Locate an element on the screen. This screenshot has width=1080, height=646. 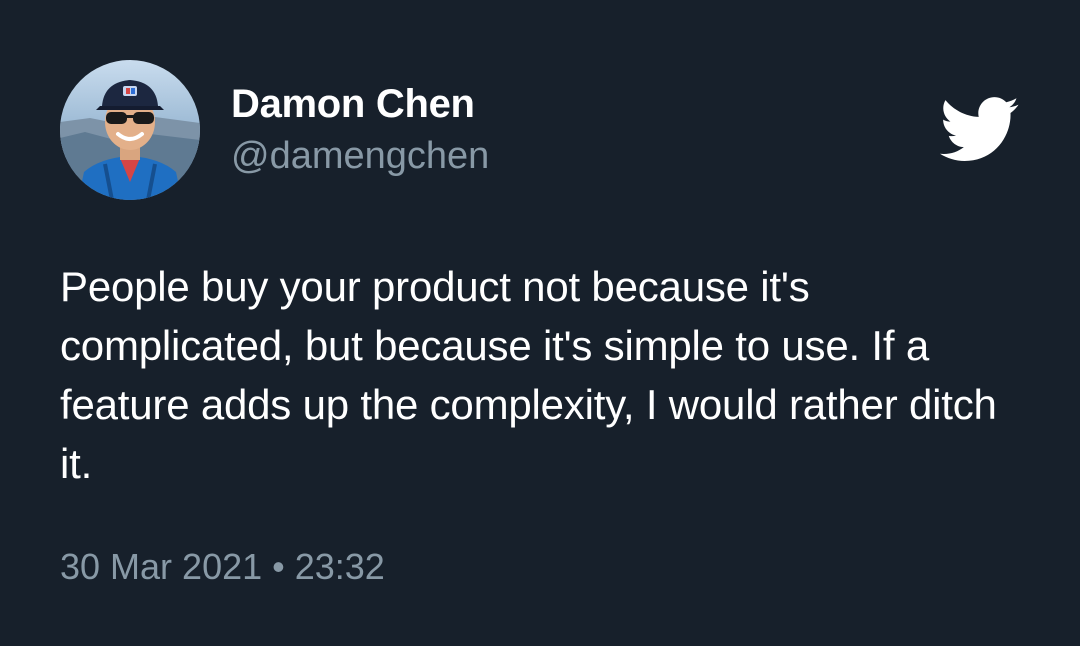
user-handle: @damengchen is located at coordinates (360, 156).